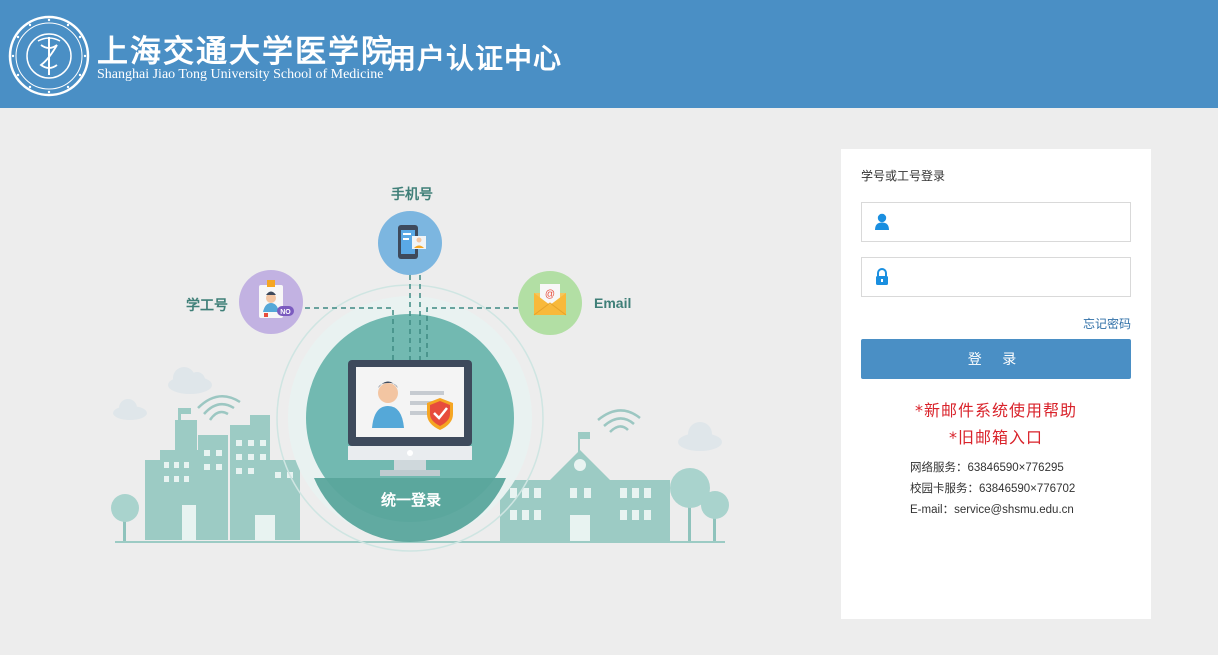  I want to click on system-title: 用户认证中心, so click(475, 58).